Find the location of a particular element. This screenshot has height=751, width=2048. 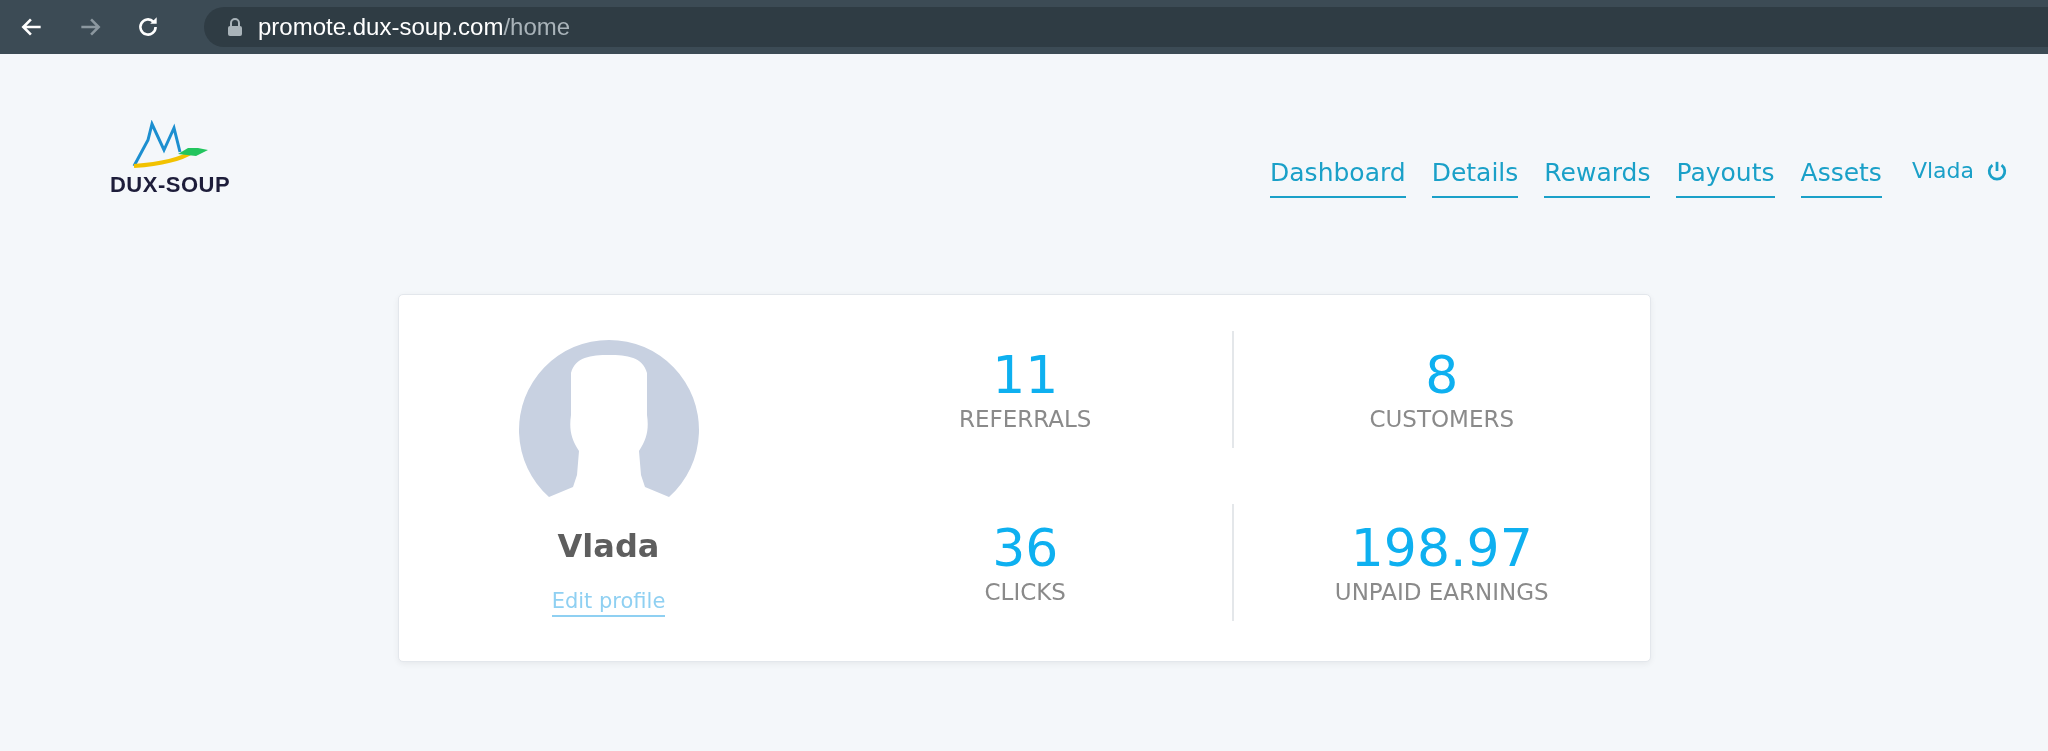

stat-value: 198.97 is located at coordinates (1441, 548).